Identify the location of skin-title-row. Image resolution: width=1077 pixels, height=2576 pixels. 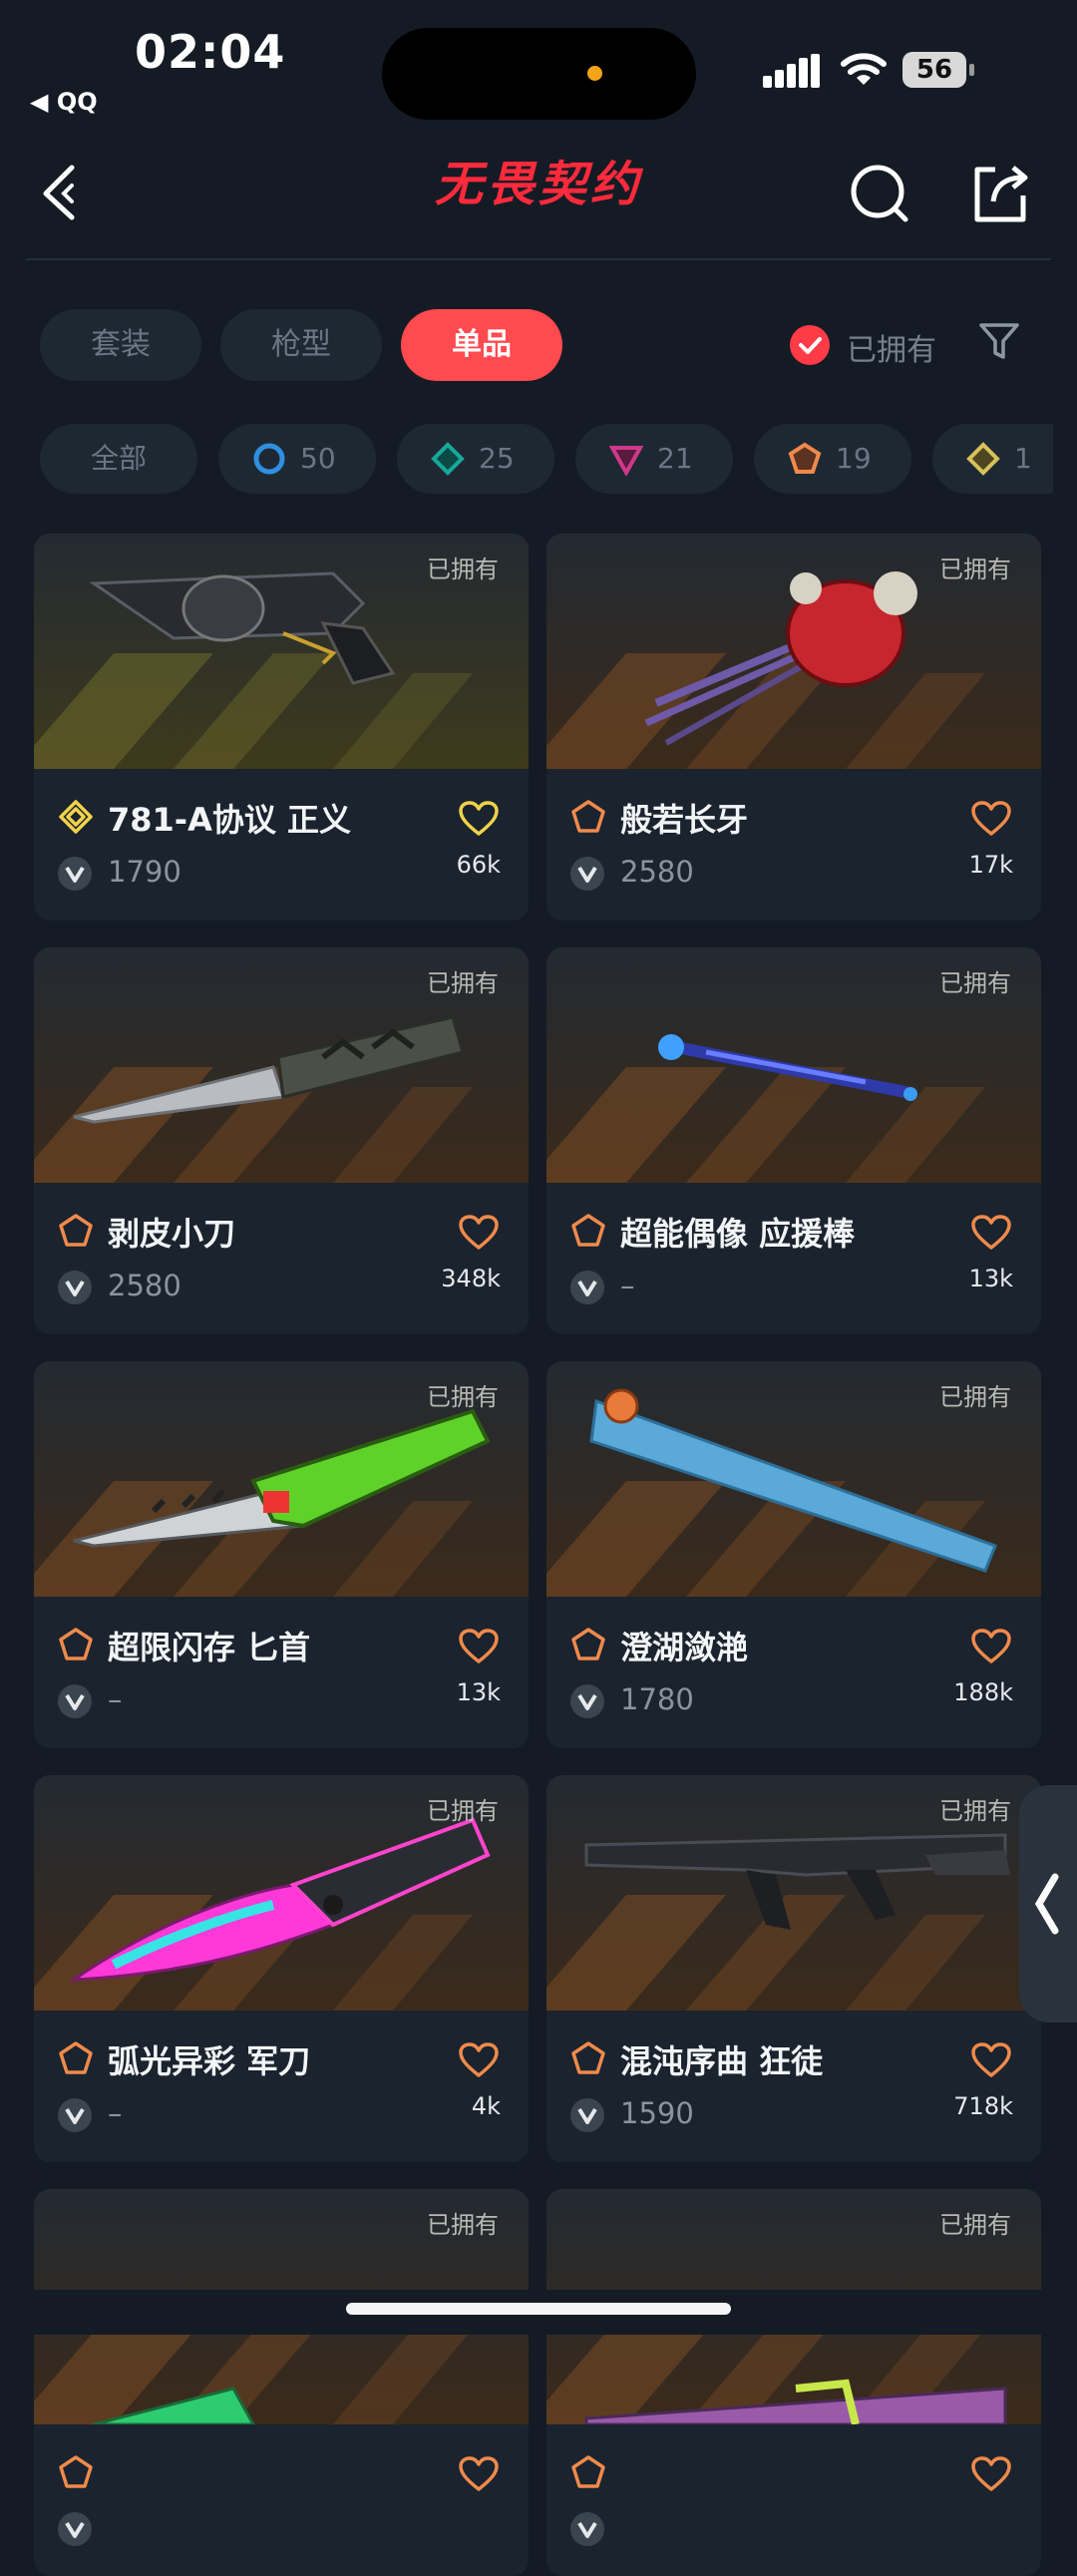
(794, 2472).